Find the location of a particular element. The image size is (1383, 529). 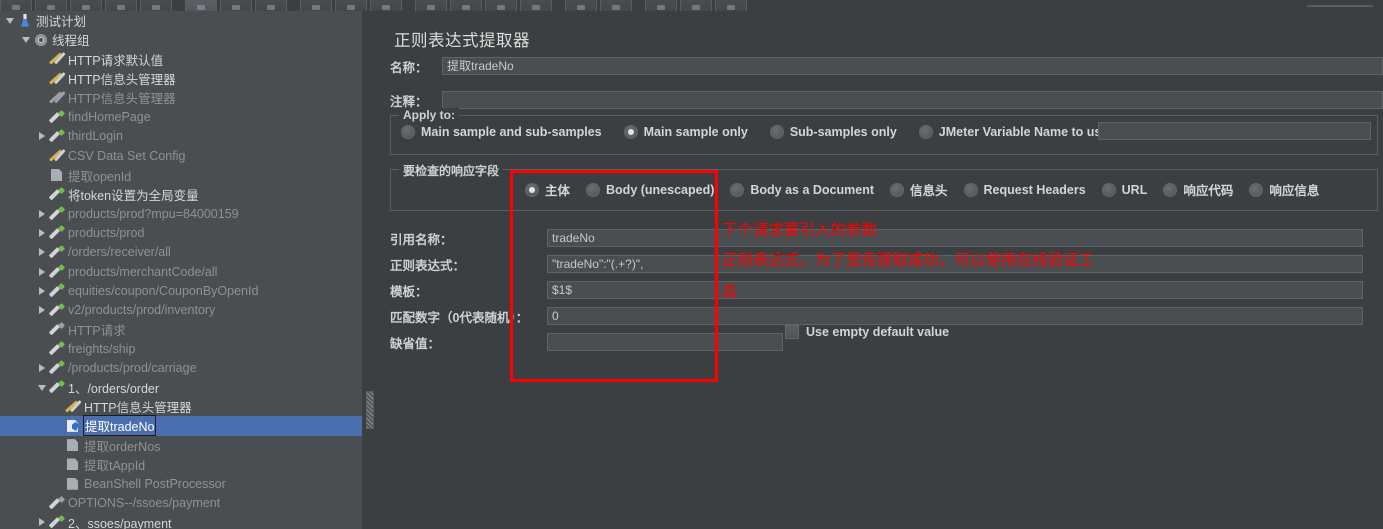

radio-label: Body (unescaped) is located at coordinates (660, 189).